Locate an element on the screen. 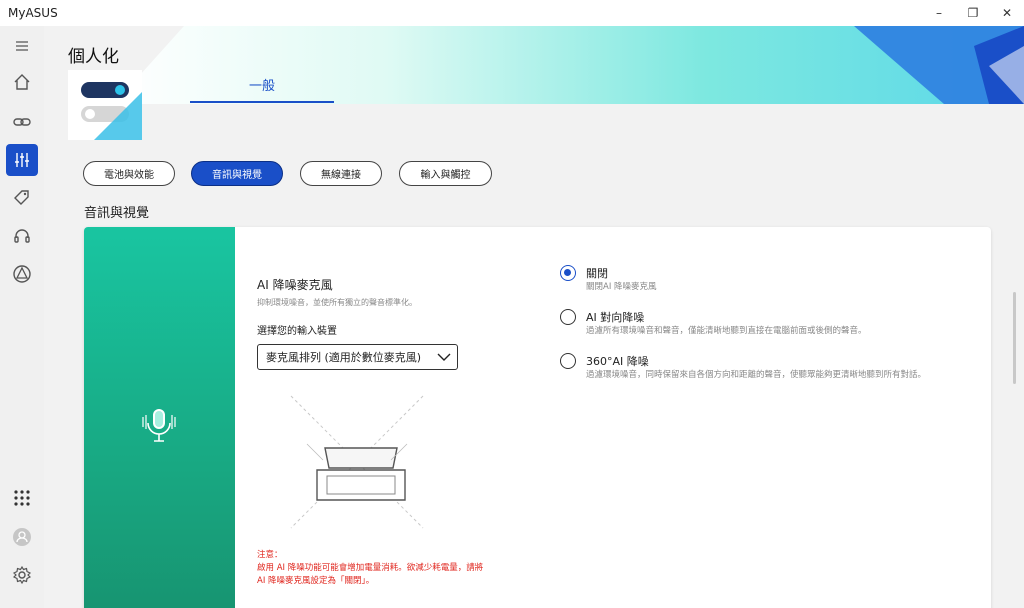  feature-description: 抑制環境噪音，並使所有獨立的聲音標準化。 is located at coordinates (337, 302).